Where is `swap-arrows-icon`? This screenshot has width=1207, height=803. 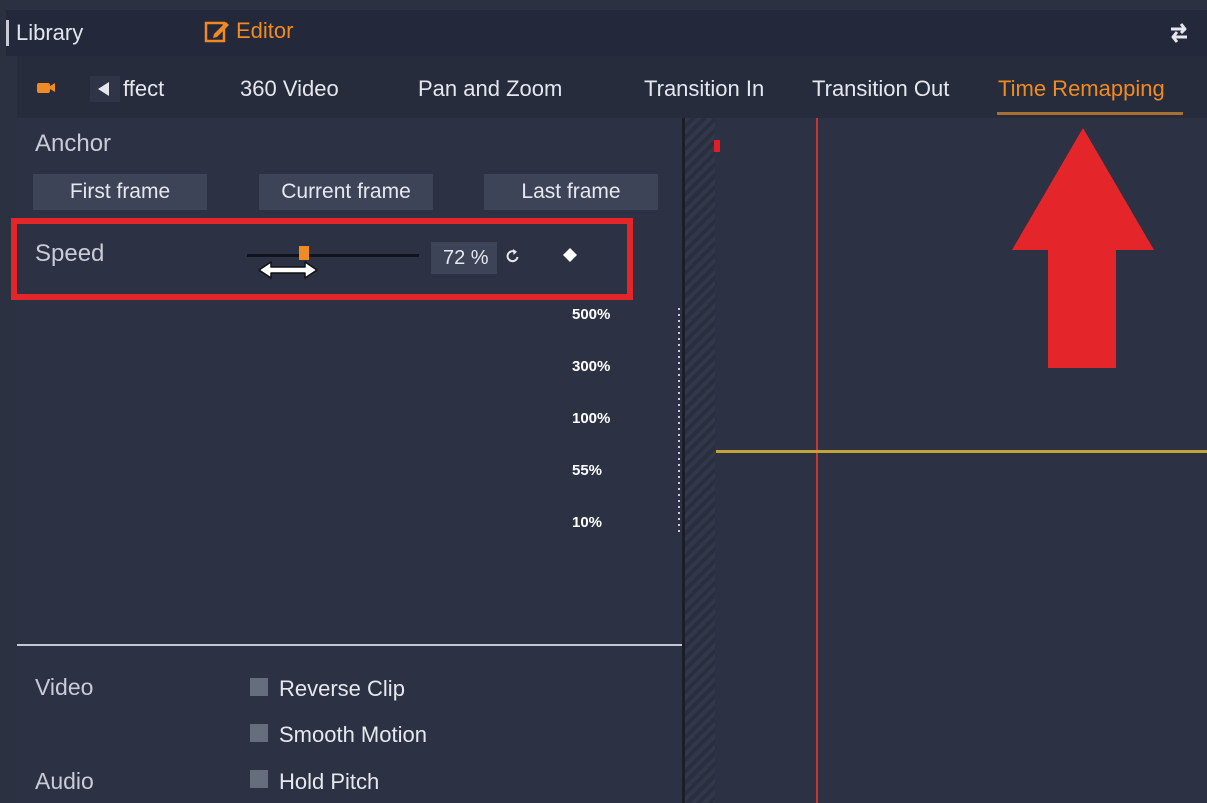 swap-arrows-icon is located at coordinates (1179, 33).